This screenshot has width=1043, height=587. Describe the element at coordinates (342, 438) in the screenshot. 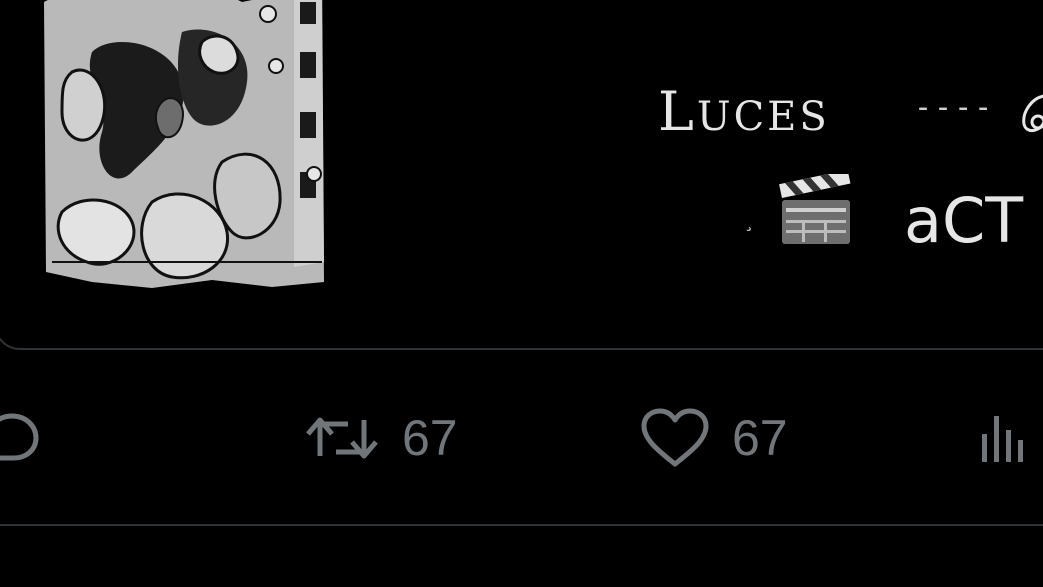

I see `retweet-icon` at that location.